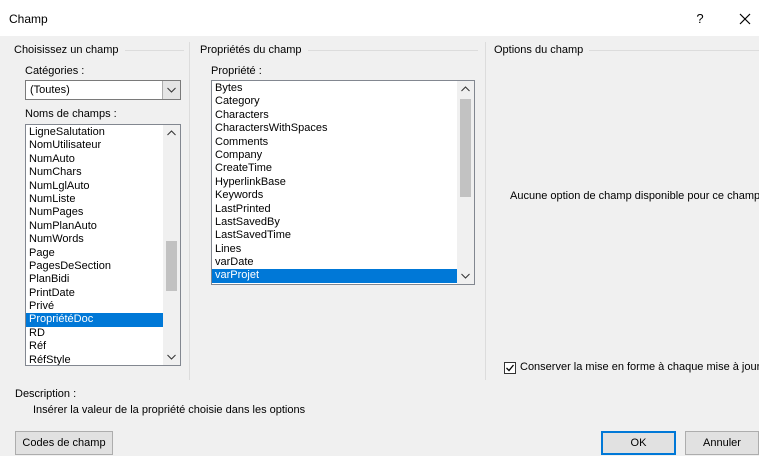  Describe the element at coordinates (638, 443) in the screenshot. I see `ok-button: OK` at that location.